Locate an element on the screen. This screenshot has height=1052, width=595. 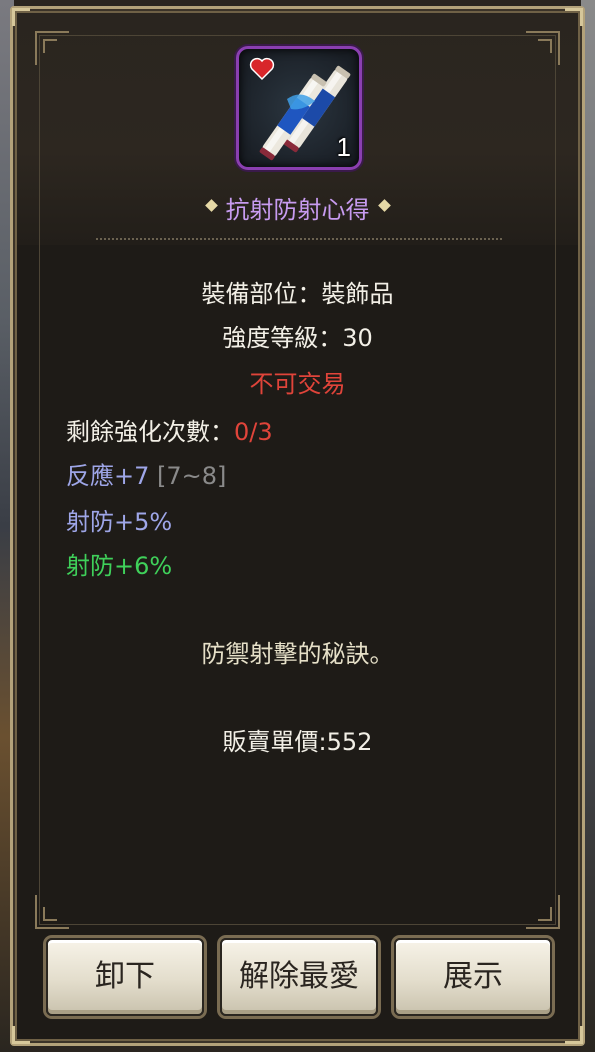
divider is located at coordinates (299, 239).